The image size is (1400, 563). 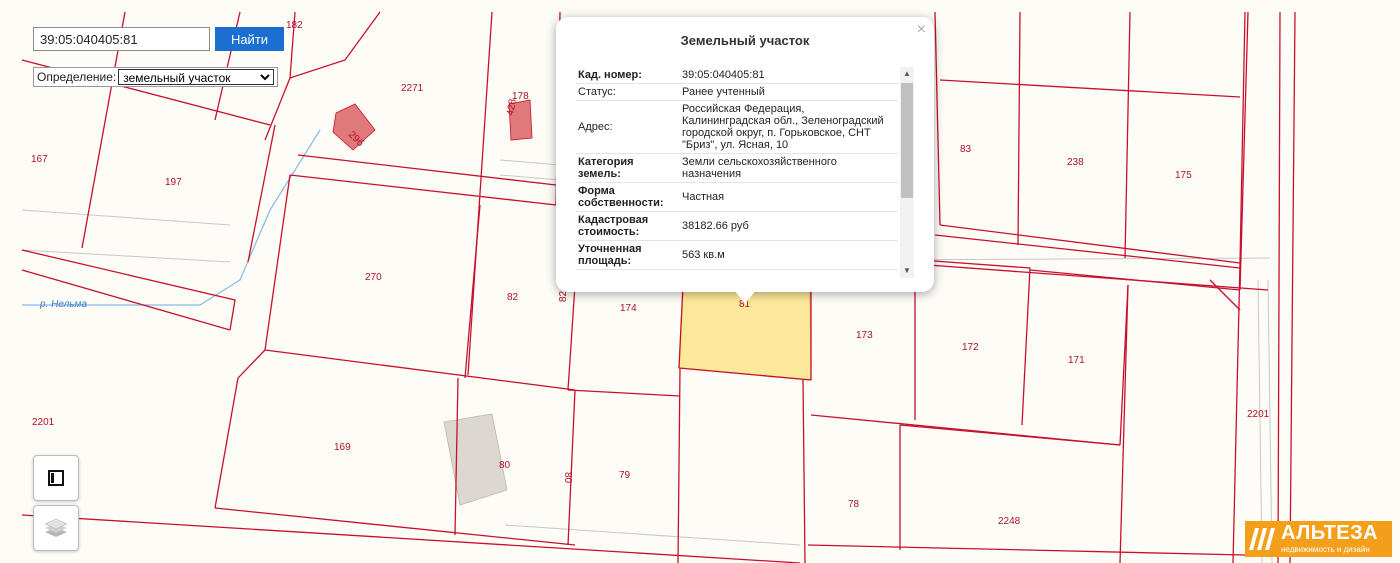 I want to click on info-key: Статус:, so click(x=628, y=92).